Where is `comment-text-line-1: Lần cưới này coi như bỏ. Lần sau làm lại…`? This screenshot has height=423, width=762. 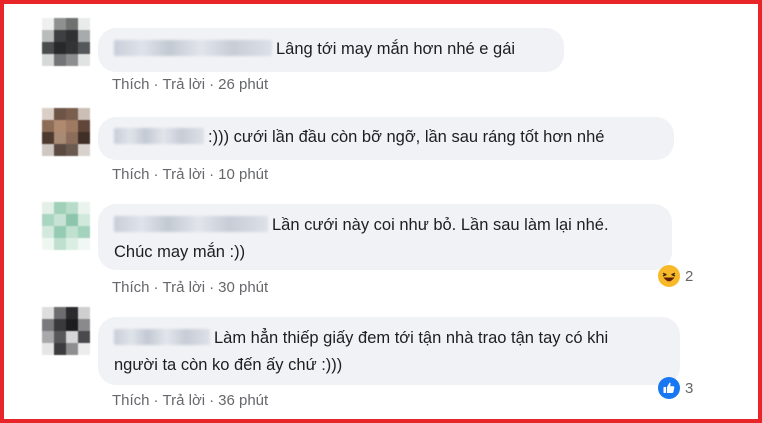 comment-text-line-1: Lần cưới này coi như bỏ. Lần sau làm lại… is located at coordinates (440, 225).